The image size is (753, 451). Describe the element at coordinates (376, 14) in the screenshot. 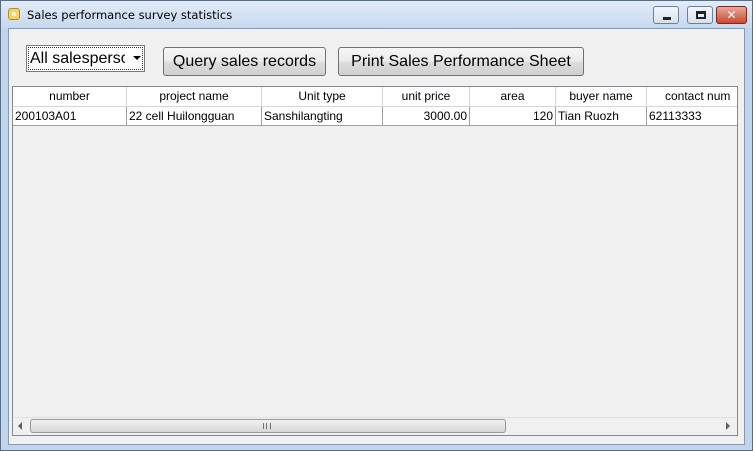

I see `title-bar: Sales performance survey statistics ✕` at that location.